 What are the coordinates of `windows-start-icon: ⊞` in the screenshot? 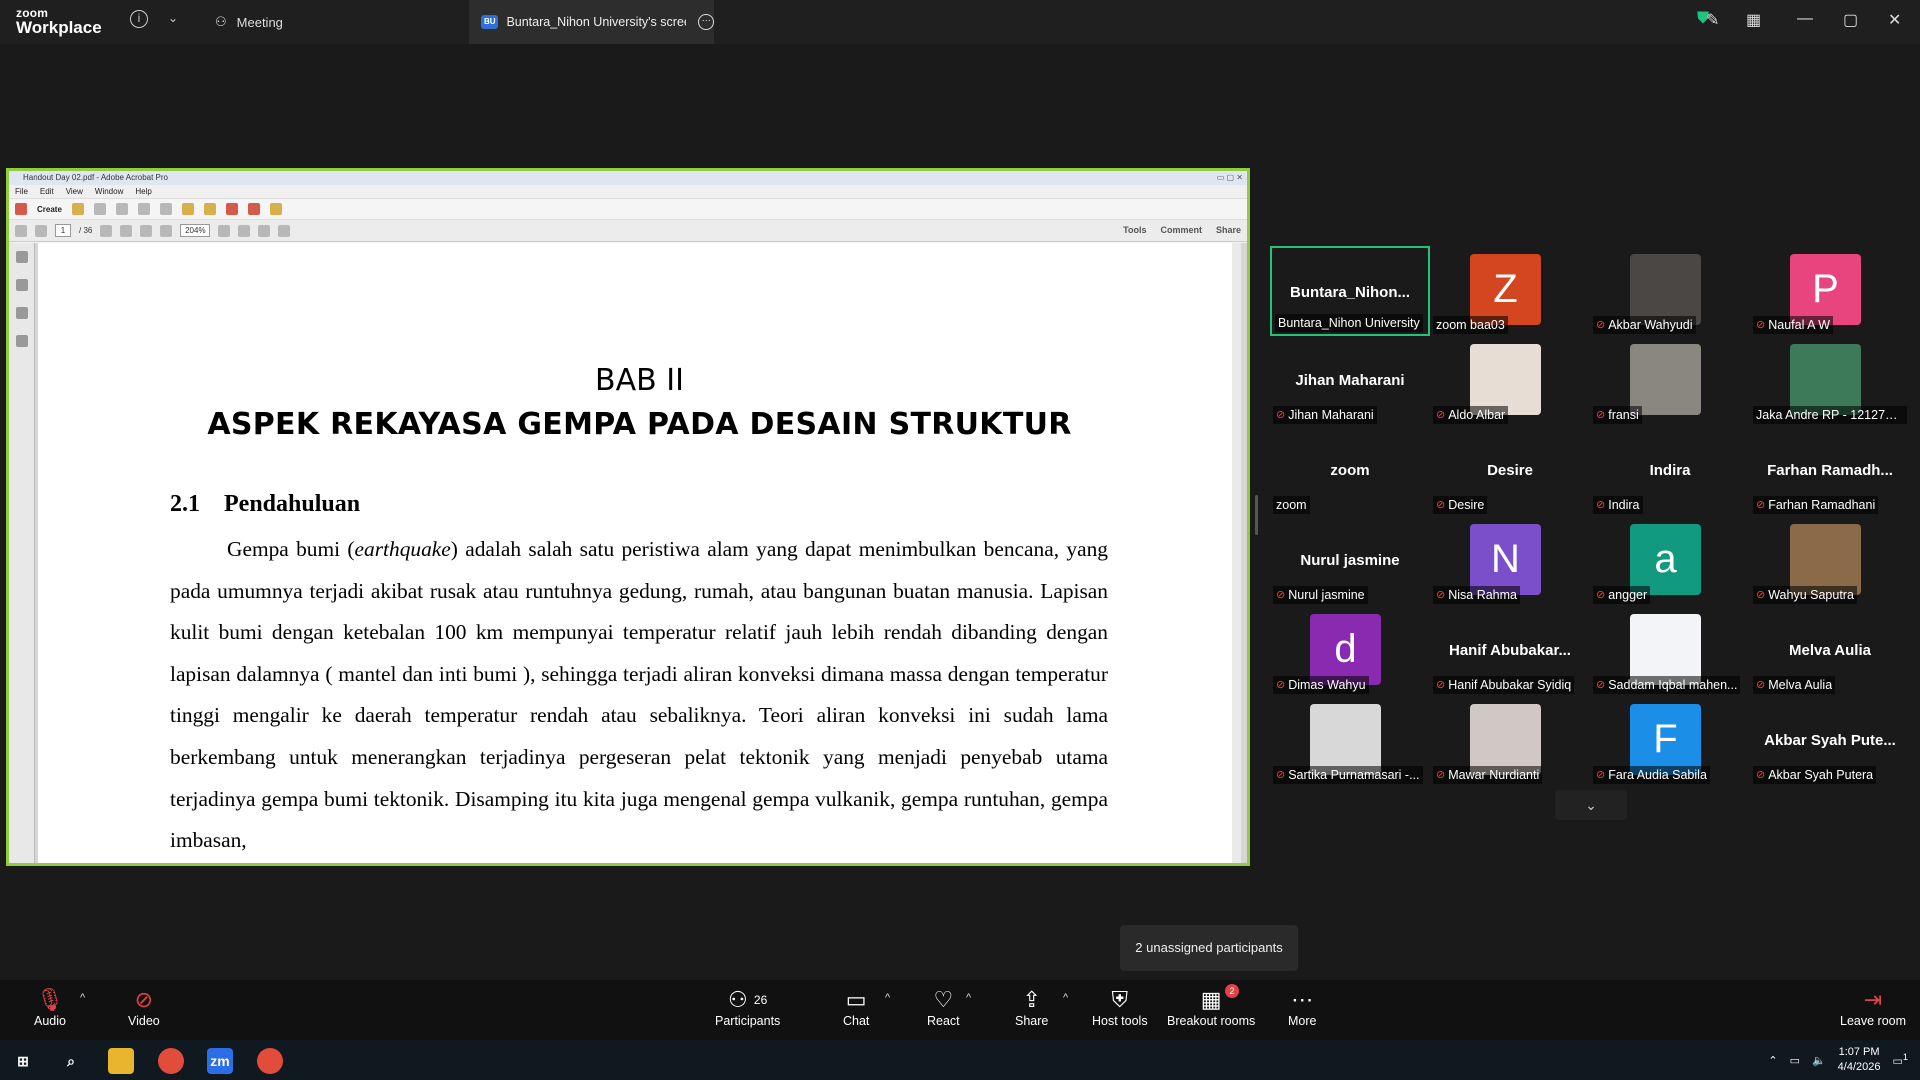 It's located at (23, 1061).